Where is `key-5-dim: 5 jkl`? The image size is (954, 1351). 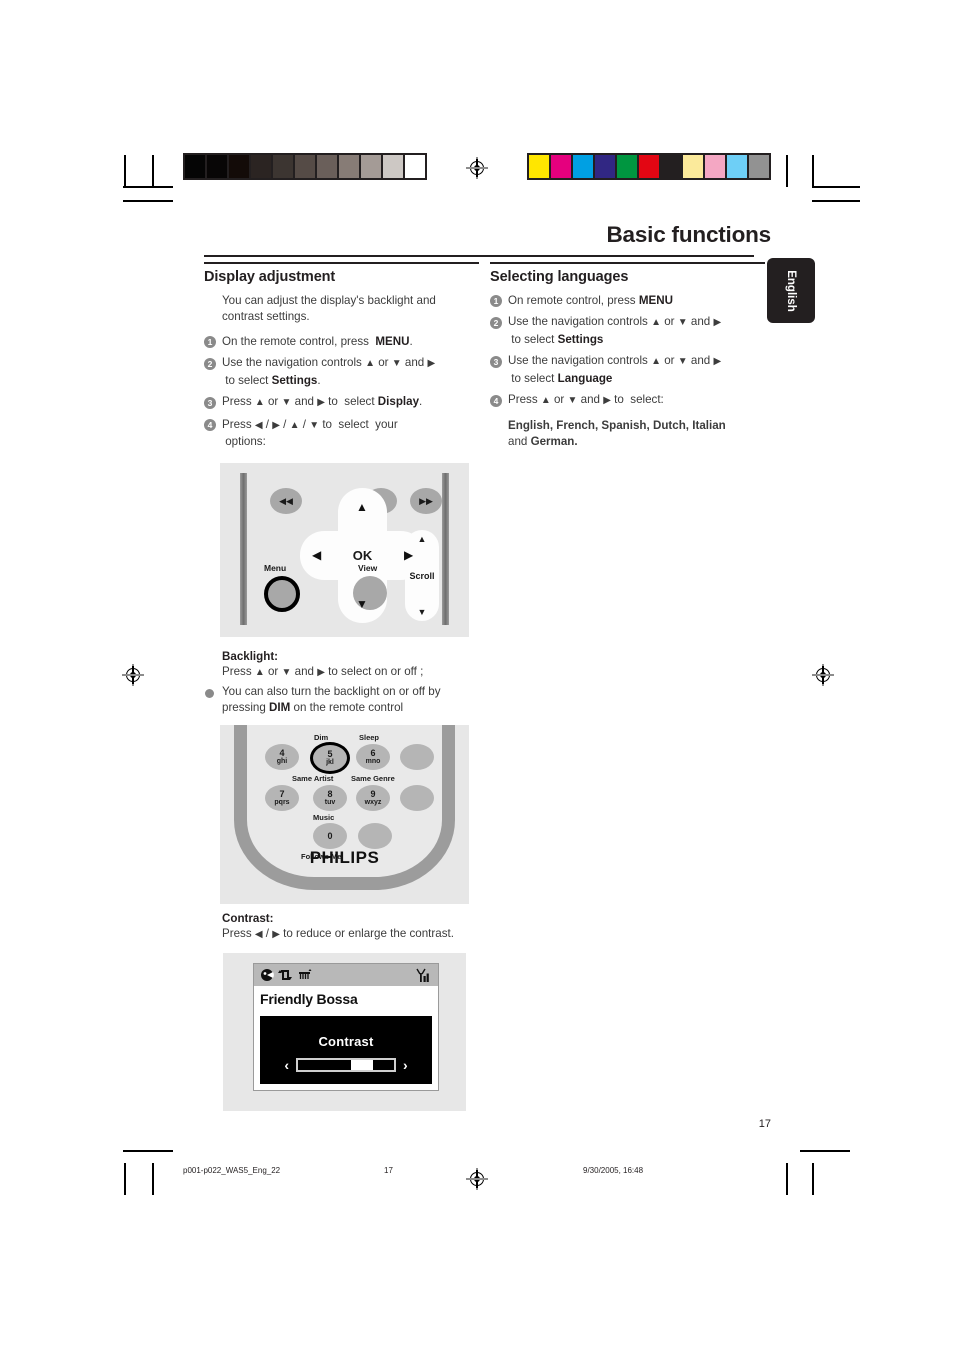
key-5-dim: 5 jkl is located at coordinates (330, 758).